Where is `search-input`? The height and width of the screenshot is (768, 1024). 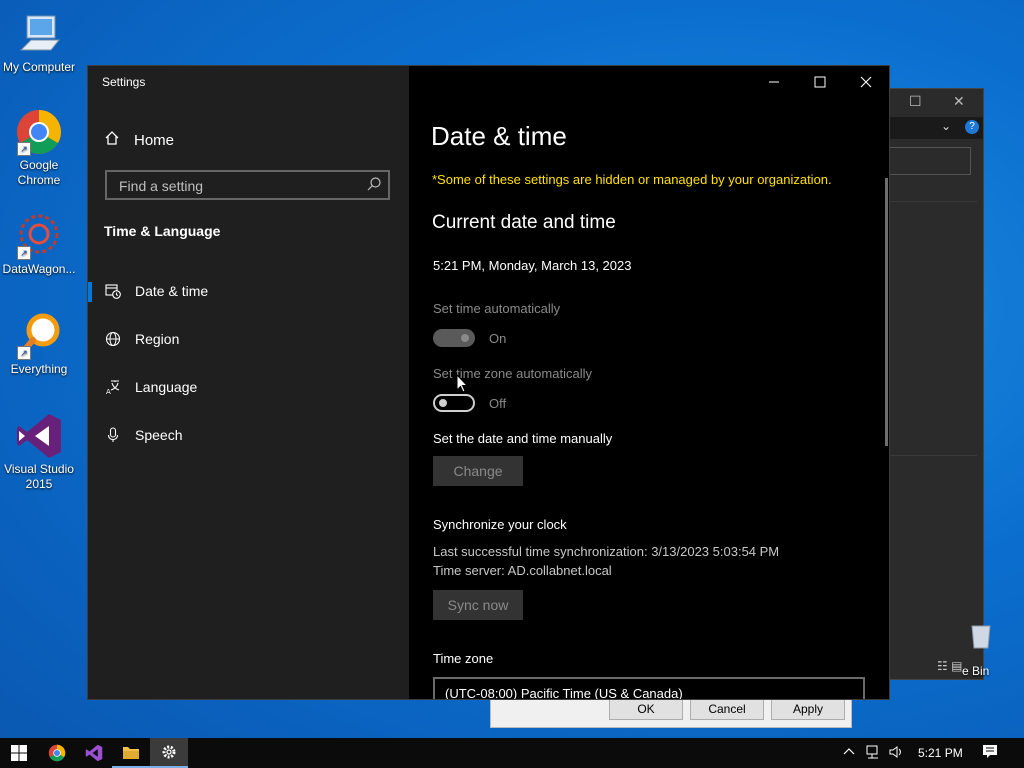 search-input is located at coordinates (239, 186).